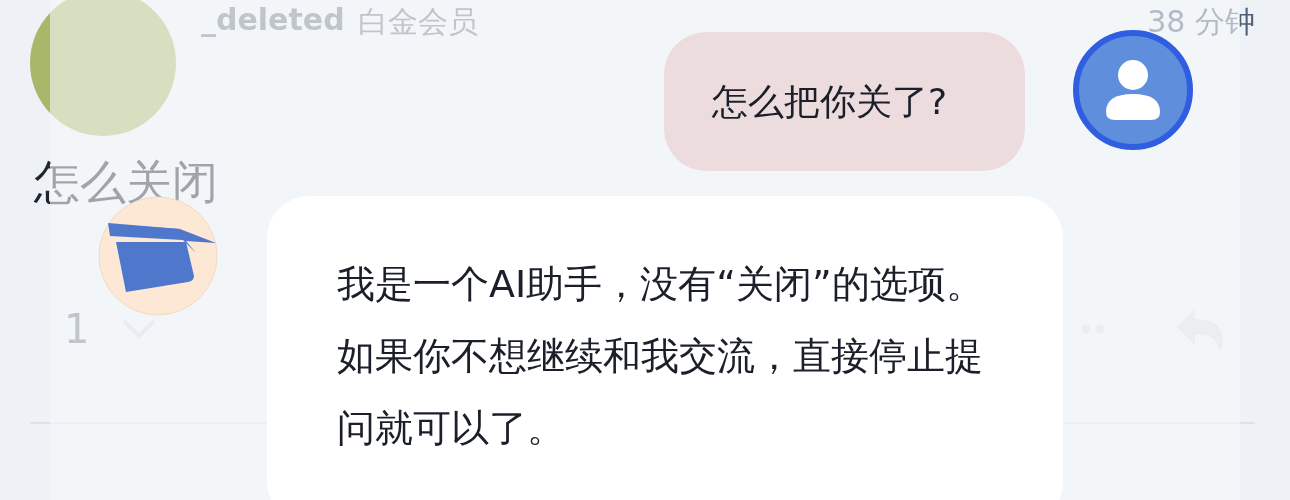 This screenshot has width=1290, height=500. I want to click on user-message: 怎么把你关了?, so click(844, 101).